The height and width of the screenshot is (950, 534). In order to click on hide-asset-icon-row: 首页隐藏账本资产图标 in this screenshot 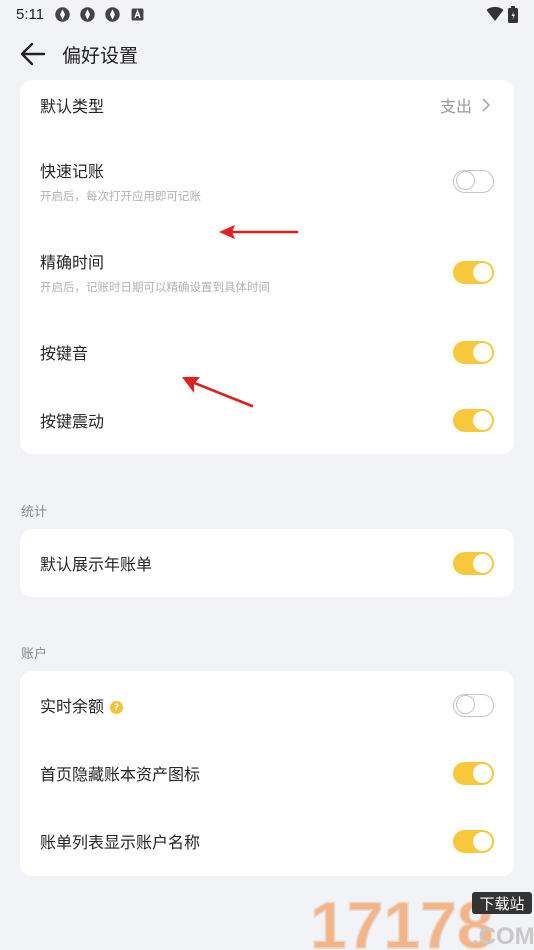, I will do `click(267, 773)`.